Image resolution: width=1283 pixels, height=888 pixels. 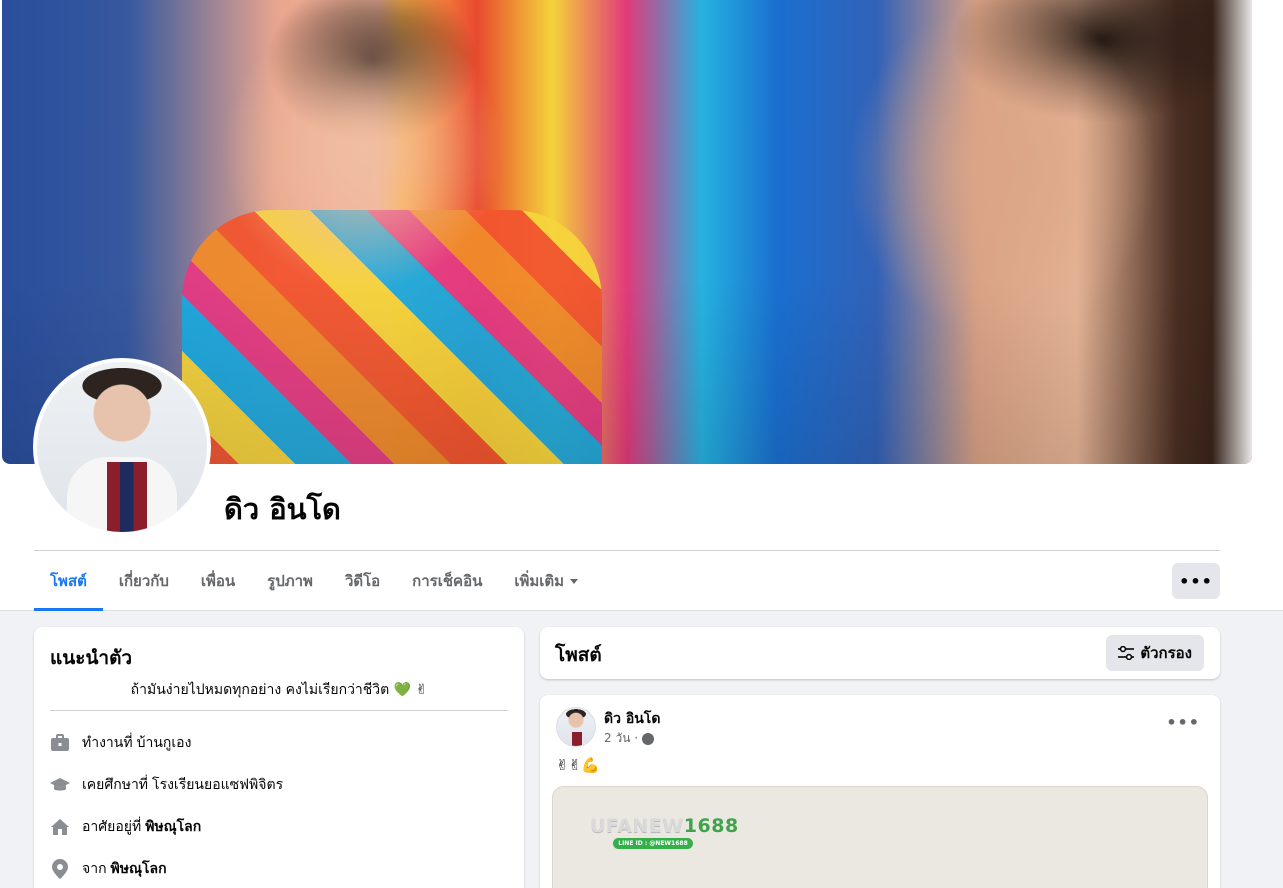 I want to click on tab-label: วิดีโอ, so click(x=362, y=581).